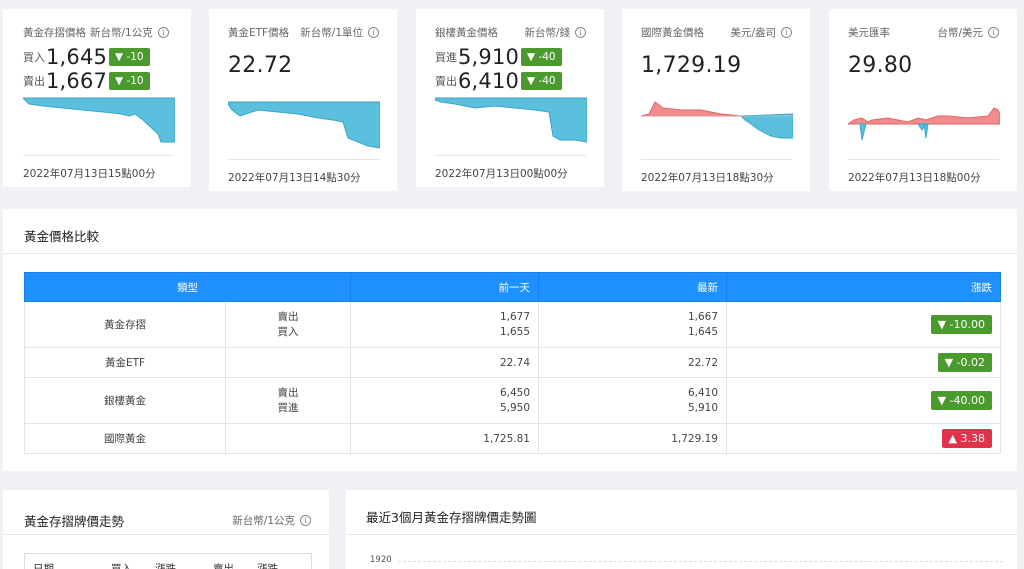 This screenshot has width=1024, height=569. Describe the element at coordinates (125, 400) in the screenshot. I see `type-cell: 銀樓黃金` at that location.